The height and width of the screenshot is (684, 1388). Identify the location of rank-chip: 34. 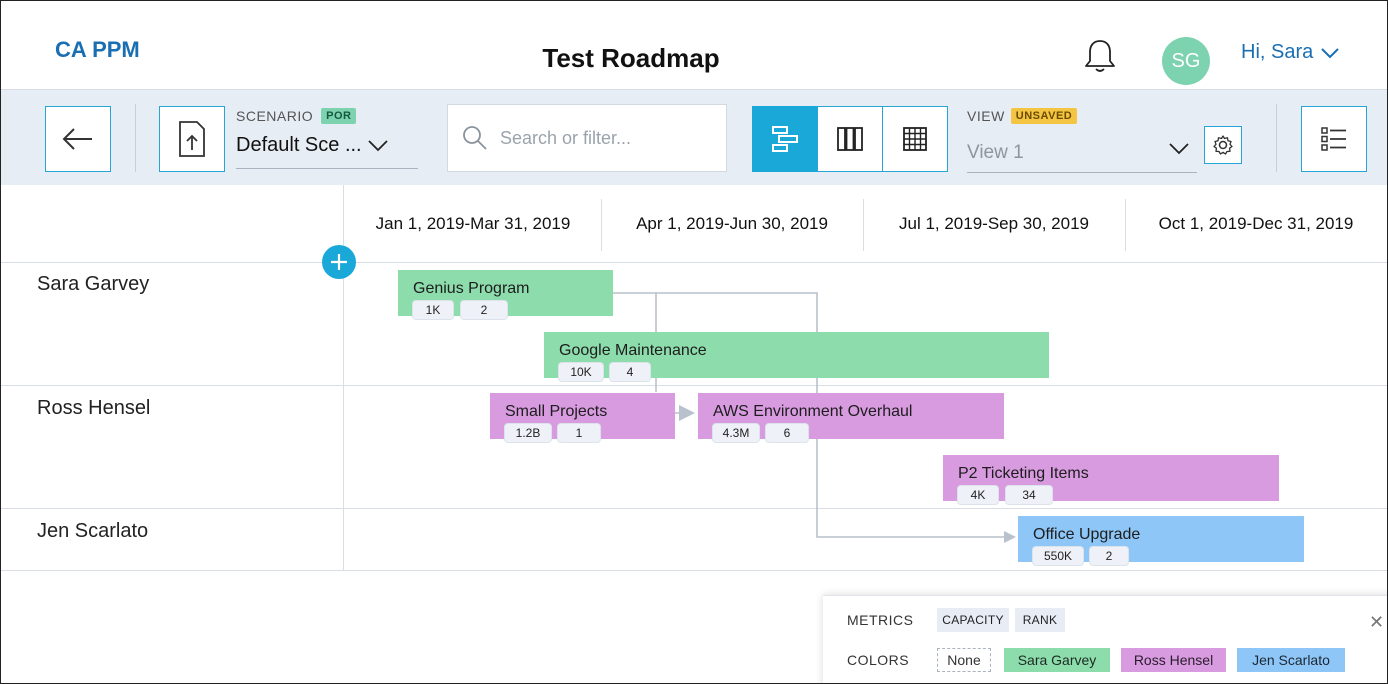
(1029, 495).